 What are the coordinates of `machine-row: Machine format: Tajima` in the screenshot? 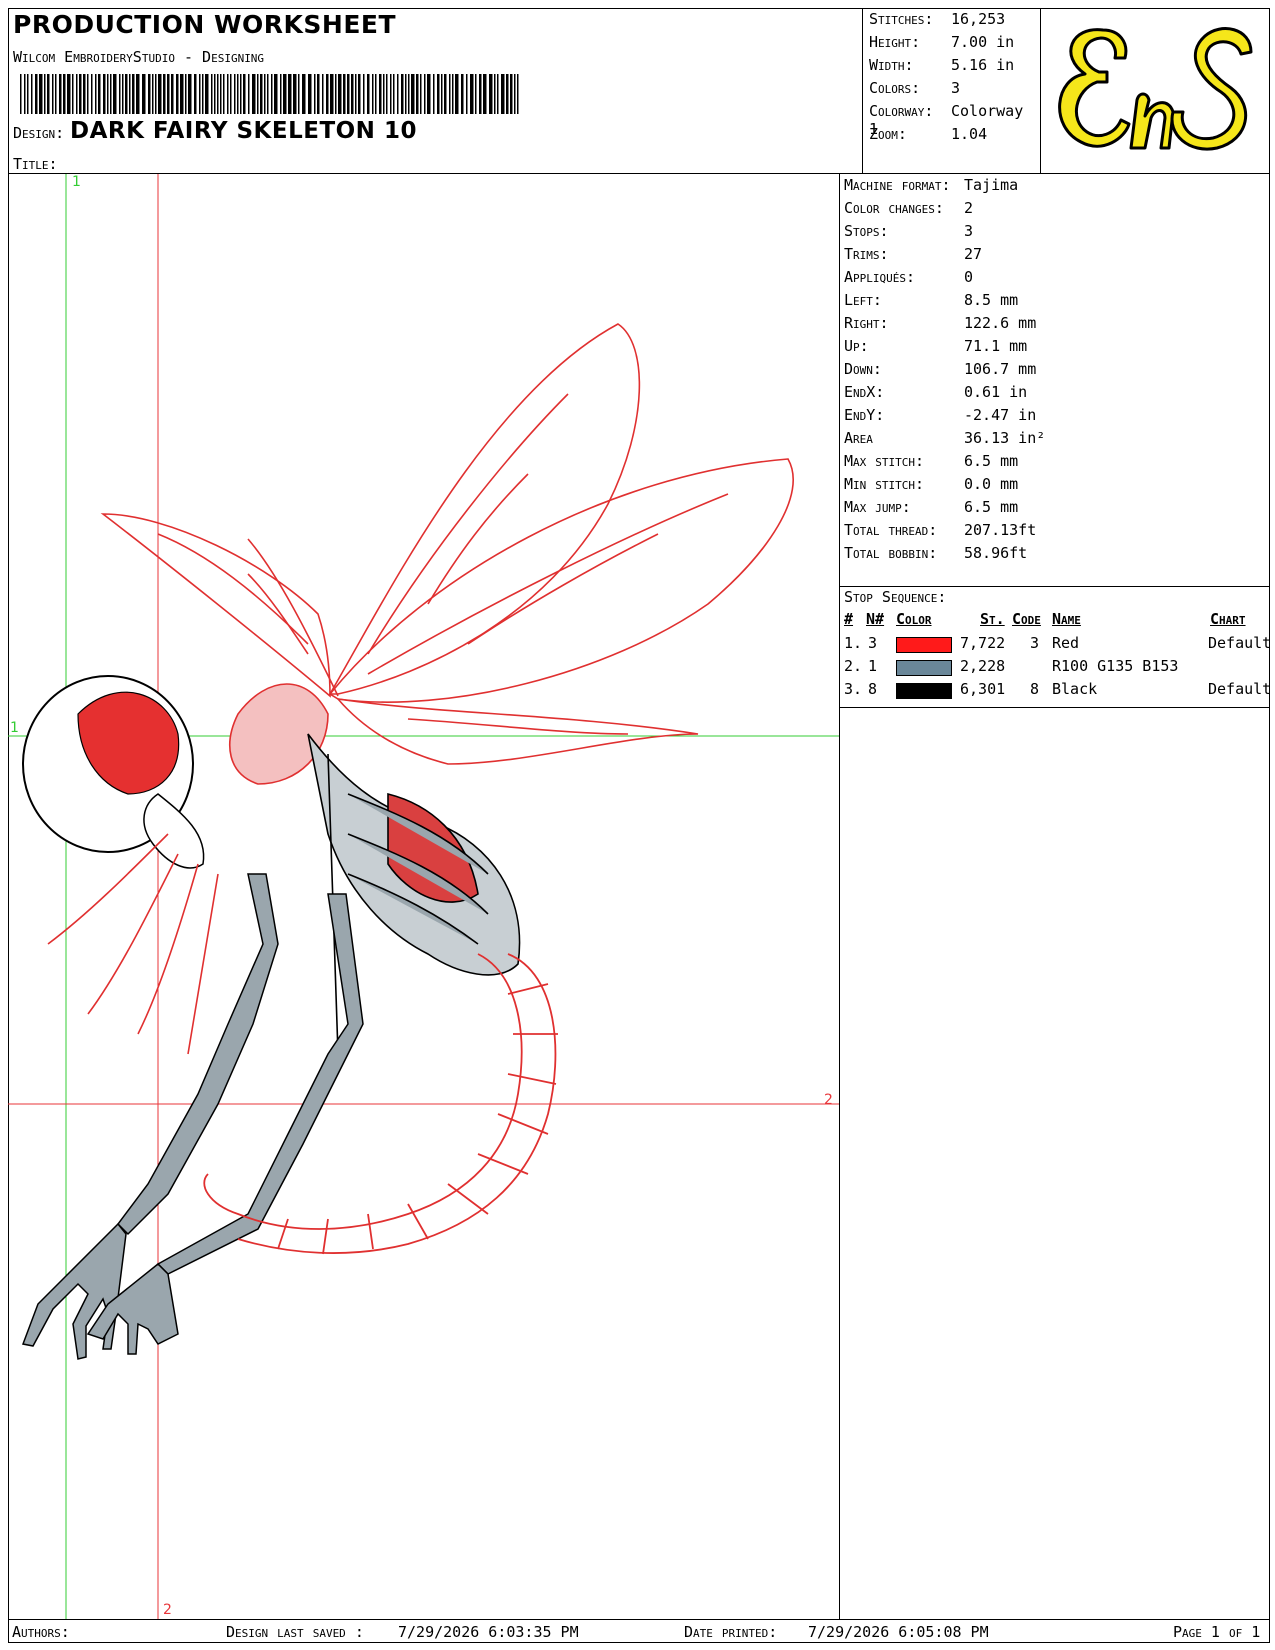 It's located at (931, 185).